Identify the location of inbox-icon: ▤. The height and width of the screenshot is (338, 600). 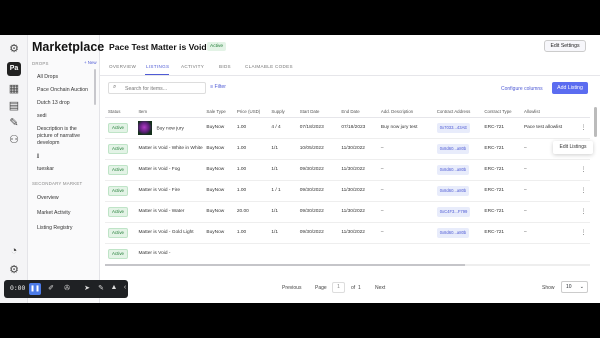
(14, 106).